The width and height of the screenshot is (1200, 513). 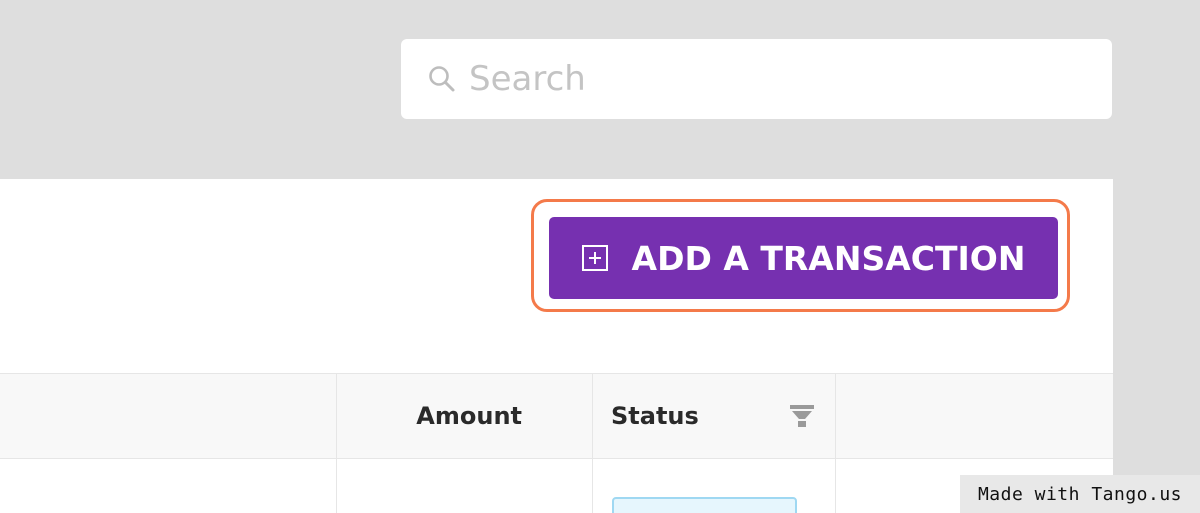 What do you see at coordinates (769, 79) in the screenshot?
I see `search-input` at bounding box center [769, 79].